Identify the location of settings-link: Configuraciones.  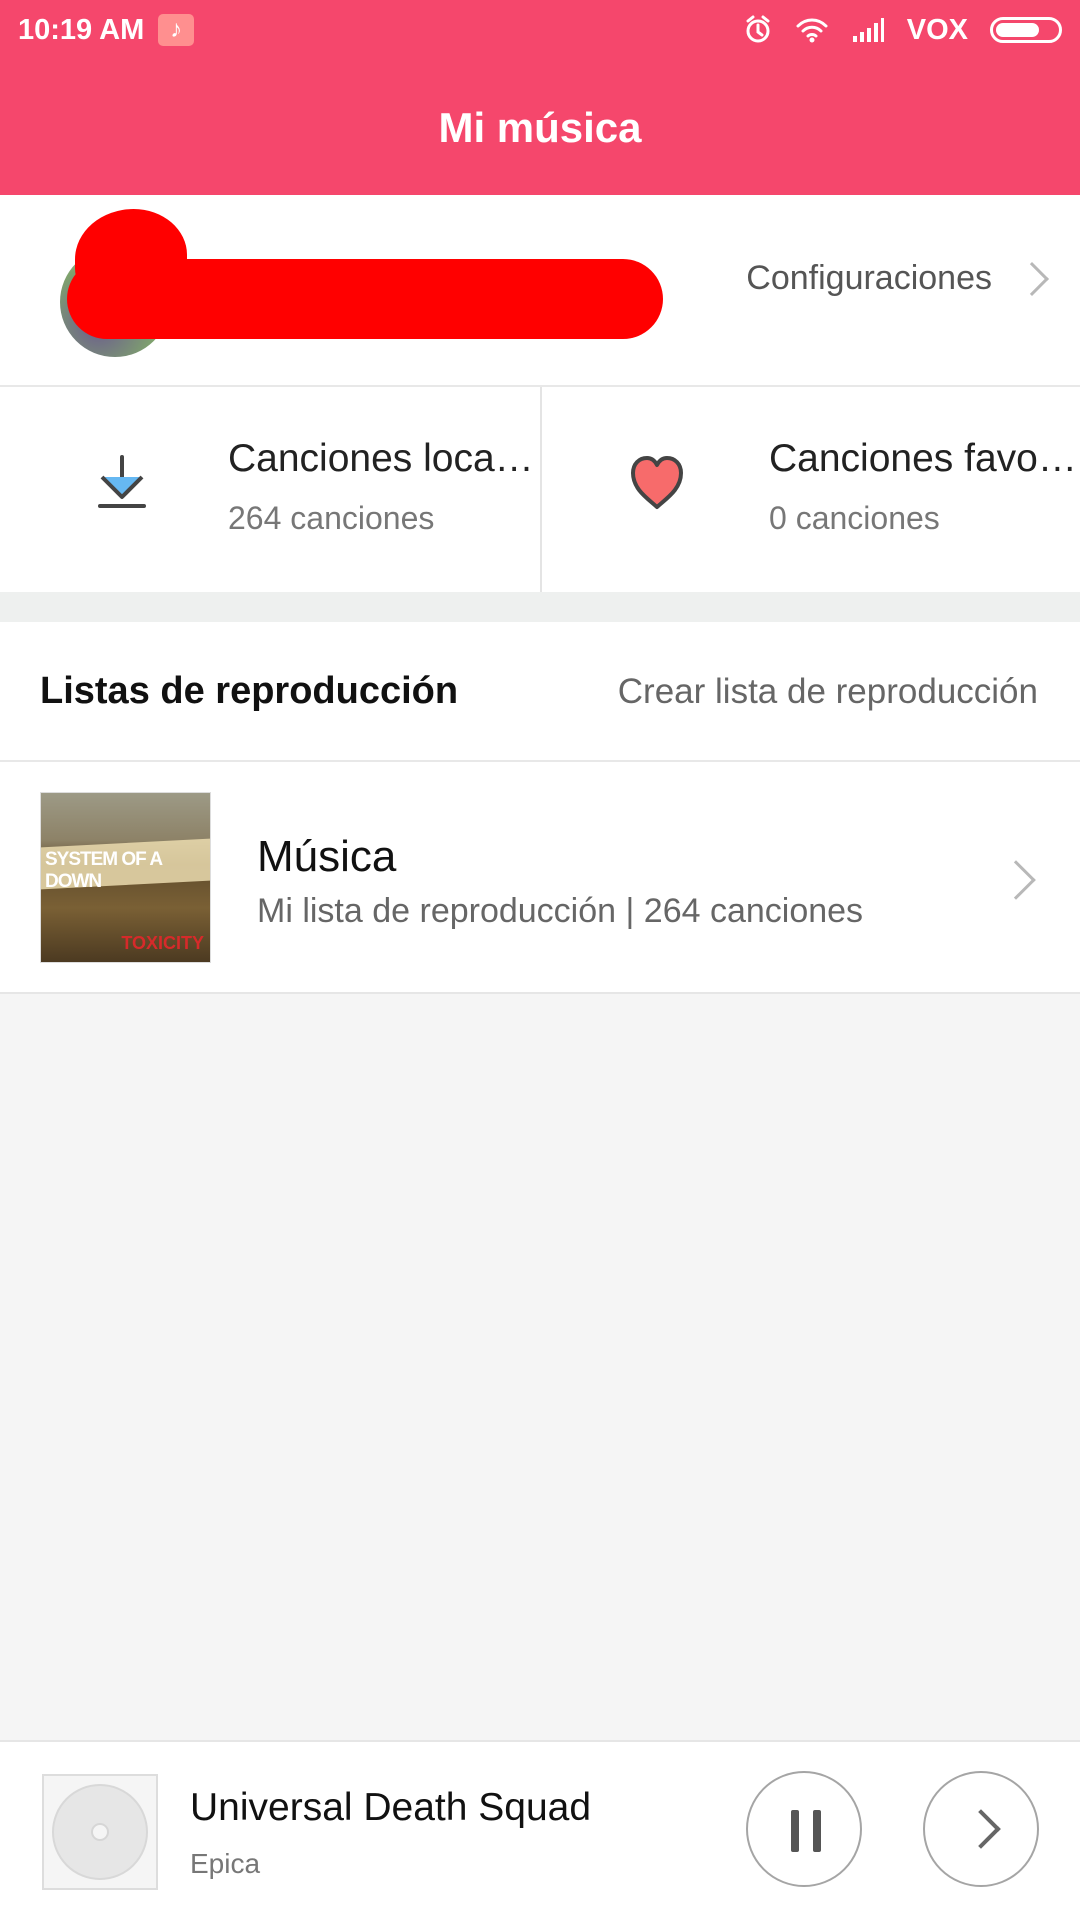
(897, 278).